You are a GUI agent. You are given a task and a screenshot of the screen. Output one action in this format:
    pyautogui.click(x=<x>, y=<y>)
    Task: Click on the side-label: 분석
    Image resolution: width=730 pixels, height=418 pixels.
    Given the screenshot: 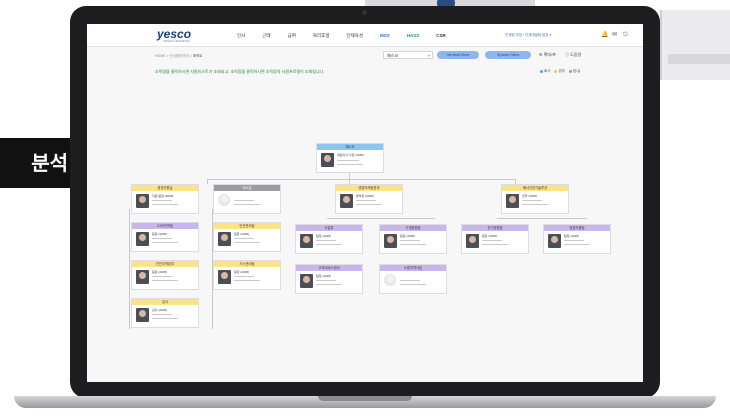 What is the action you would take?
    pyautogui.click(x=37, y=163)
    